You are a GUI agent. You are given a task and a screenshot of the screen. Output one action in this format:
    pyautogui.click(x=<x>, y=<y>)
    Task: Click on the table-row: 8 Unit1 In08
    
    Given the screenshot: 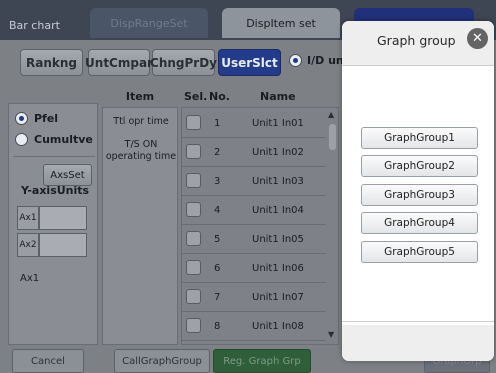 What is the action you would take?
    pyautogui.click(x=254, y=326)
    